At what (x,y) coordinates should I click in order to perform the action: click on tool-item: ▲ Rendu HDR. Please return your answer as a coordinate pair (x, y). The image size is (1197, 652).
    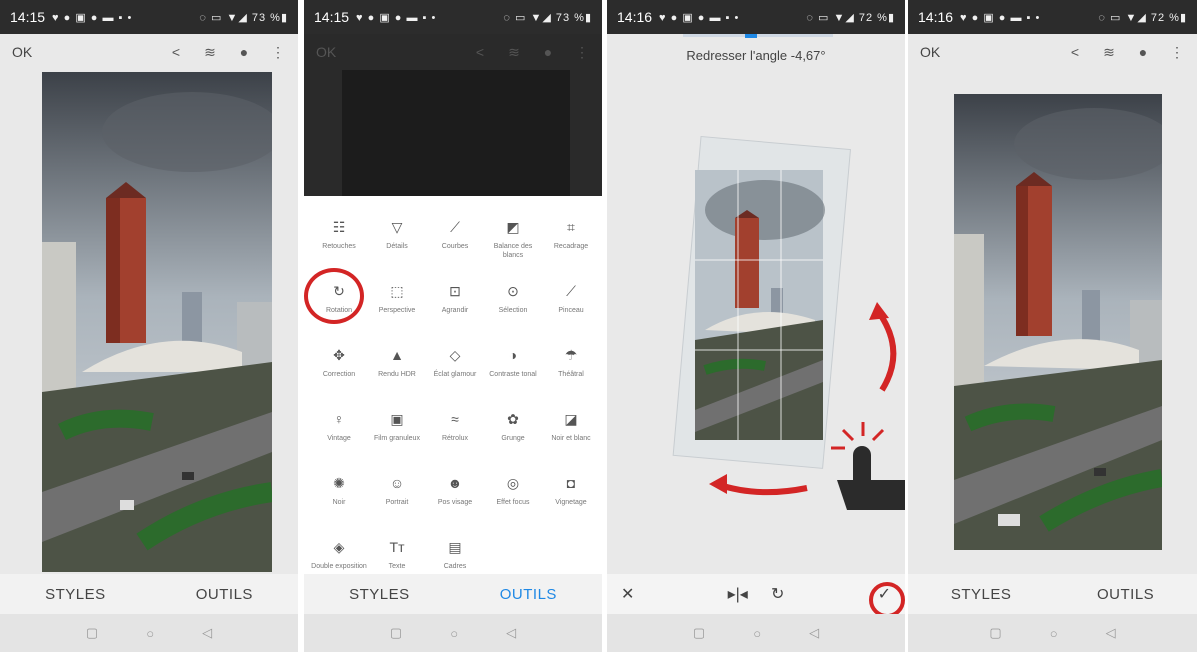
    Looking at the image, I should click on (397, 372).